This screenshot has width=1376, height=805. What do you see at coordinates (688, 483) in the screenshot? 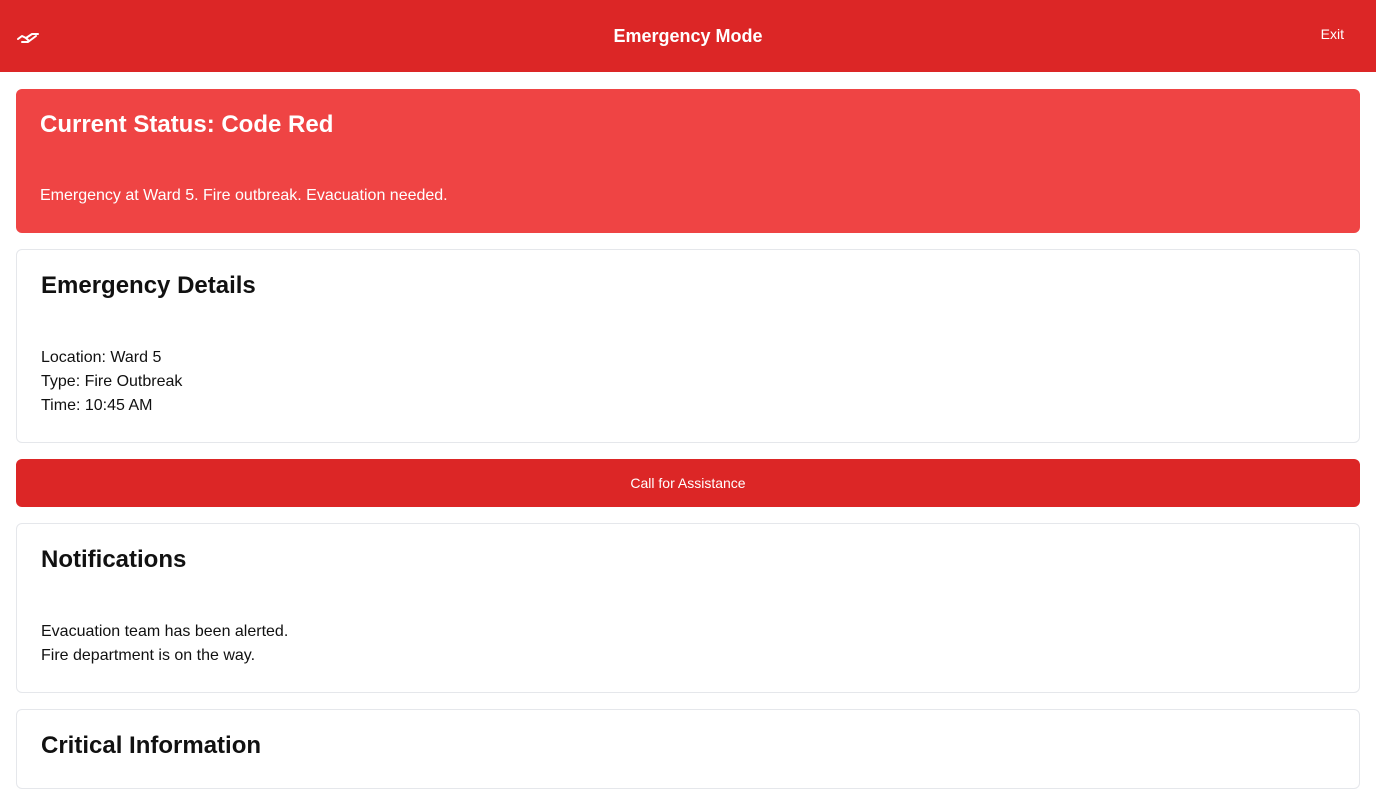
I see `call-for-assistance-button: Call for Assistance` at bounding box center [688, 483].